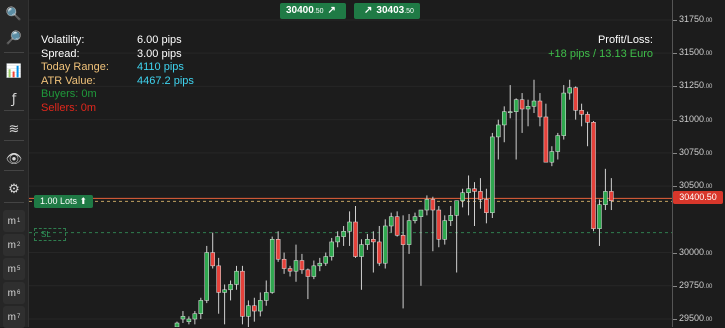 The height and width of the screenshot is (328, 725). Describe the element at coordinates (390, 10) in the screenshot. I see `buy-price-main: 30403` at that location.